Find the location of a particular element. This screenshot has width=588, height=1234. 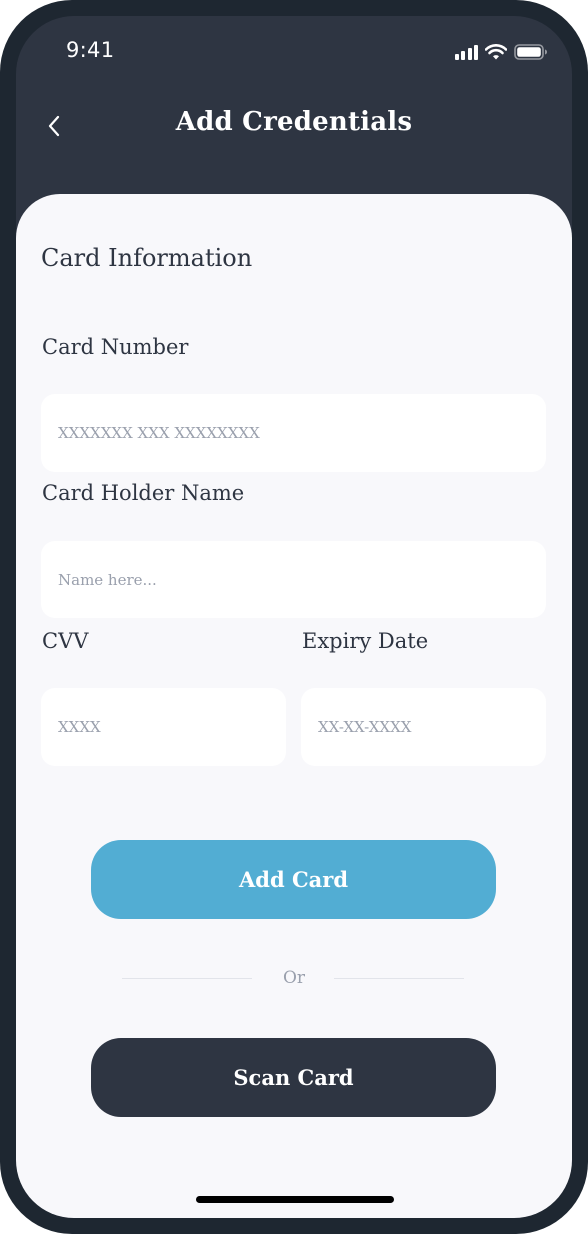

divider-right is located at coordinates (399, 978).